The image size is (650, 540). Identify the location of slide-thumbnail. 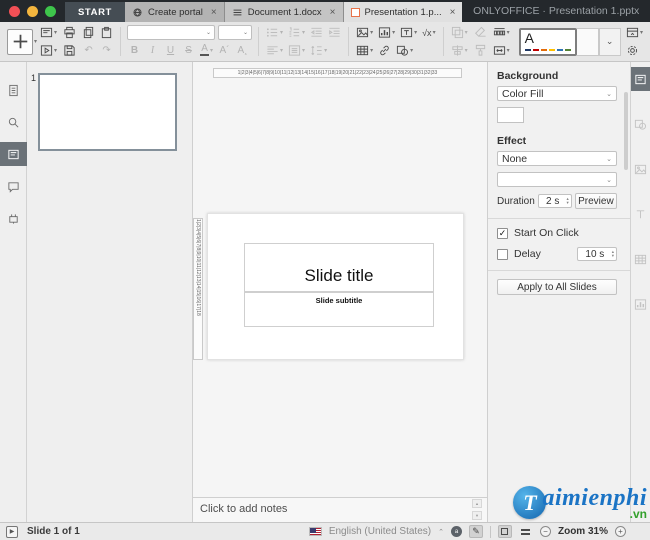
(107, 112).